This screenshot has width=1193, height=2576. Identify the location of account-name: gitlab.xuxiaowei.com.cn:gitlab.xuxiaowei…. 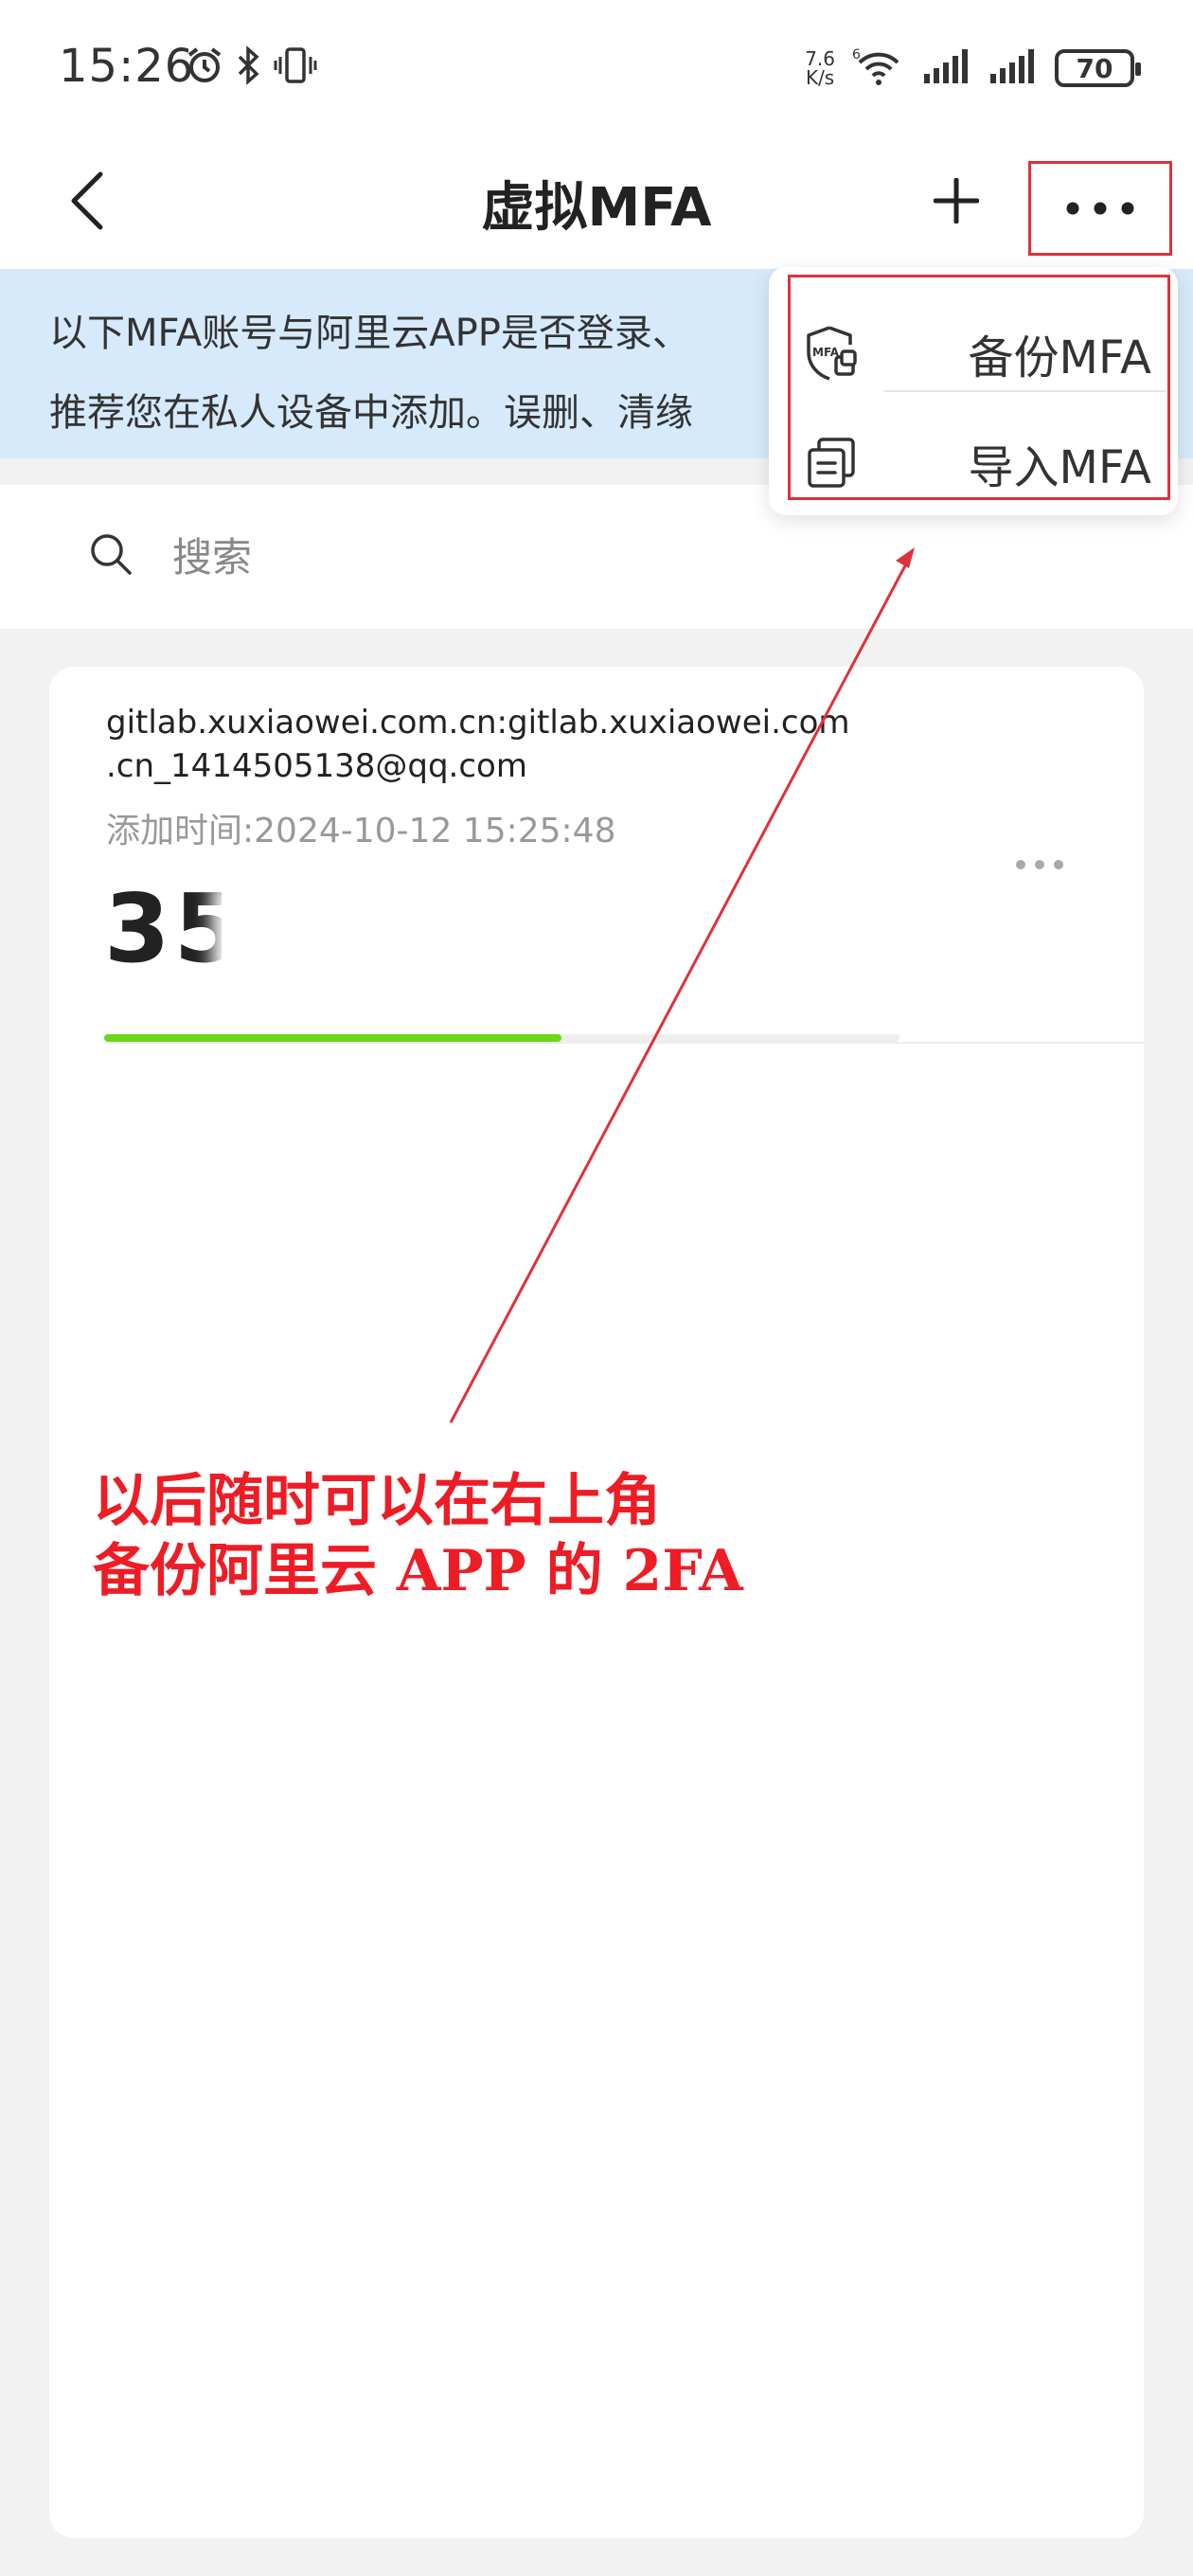
(478, 744).